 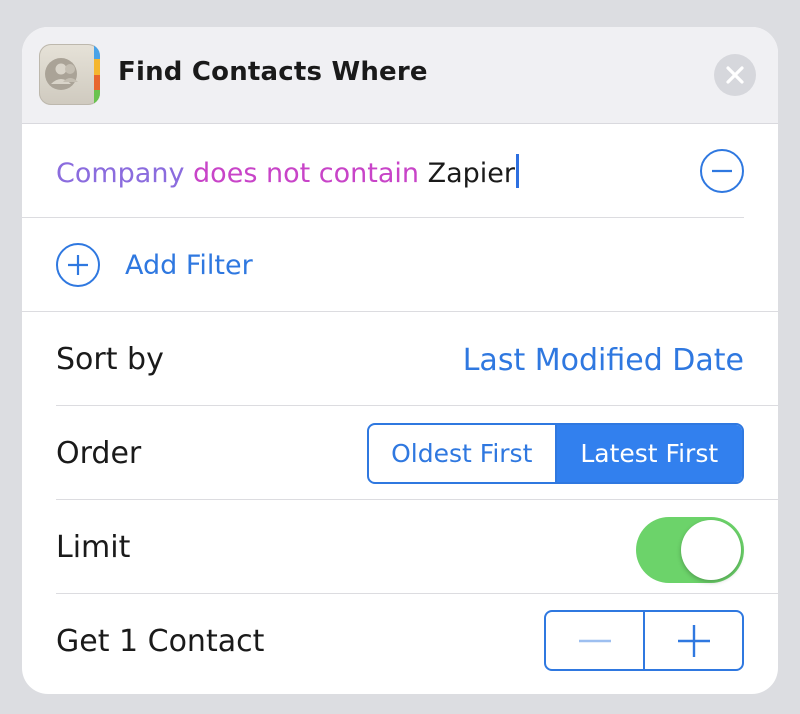 I want to click on order-option-latest-first: Latest First, so click(x=648, y=453).